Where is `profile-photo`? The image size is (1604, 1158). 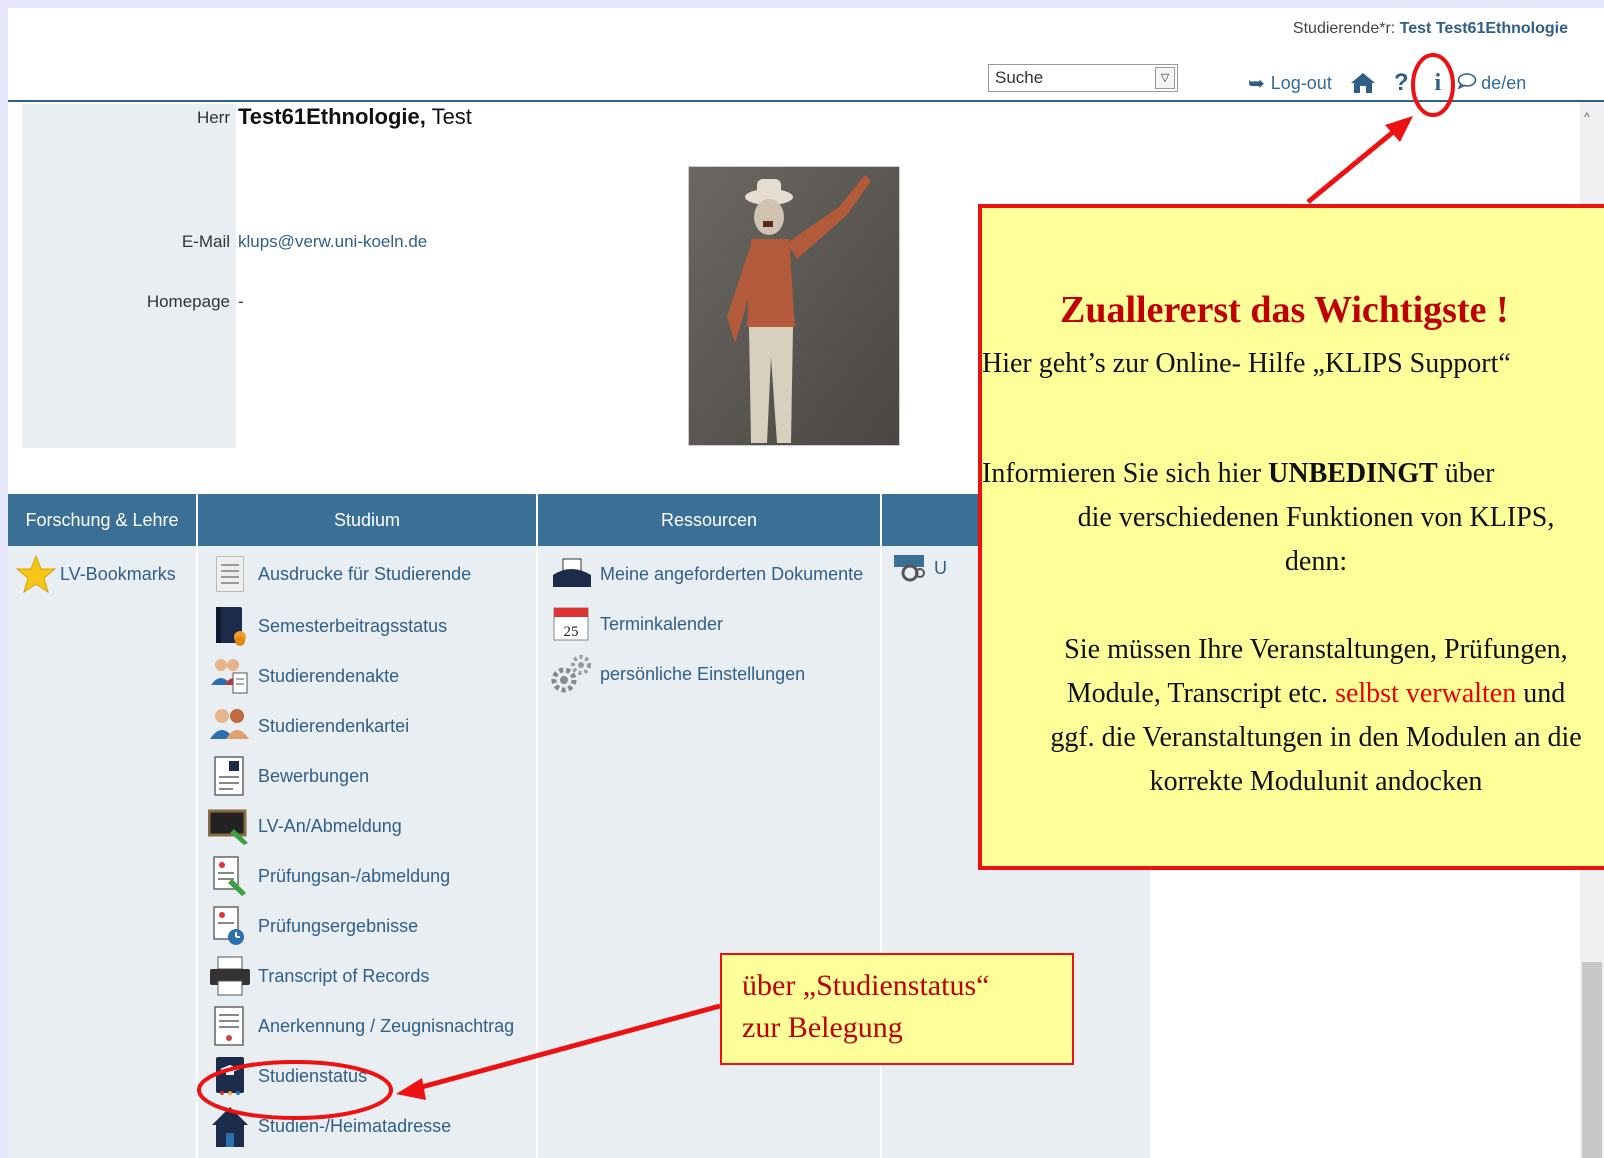 profile-photo is located at coordinates (794, 306).